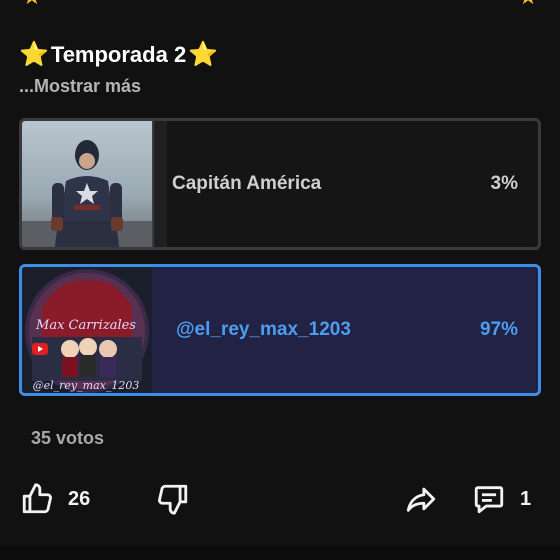 This screenshot has height=560, width=560. What do you see at coordinates (87, 184) in the screenshot?
I see `captain-america-image` at bounding box center [87, 184].